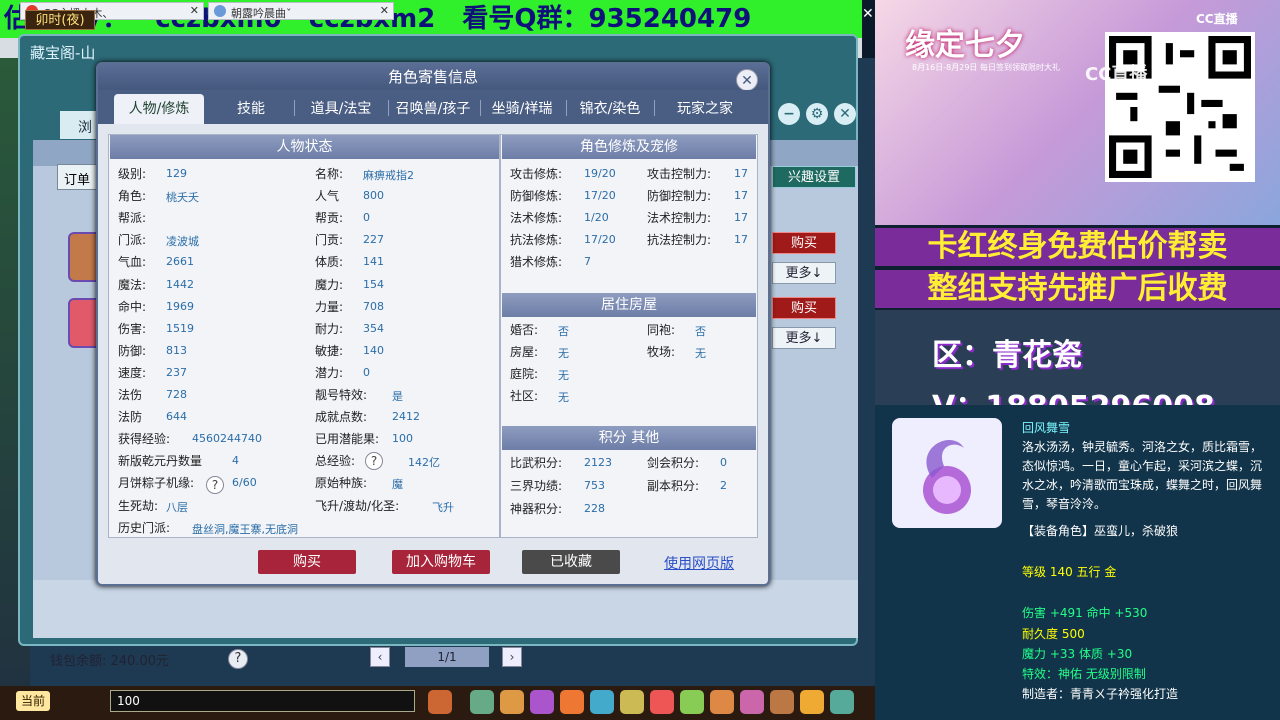 The height and width of the screenshot is (720, 1280). I want to click on stat-label: 法术修炼:, so click(536, 218).